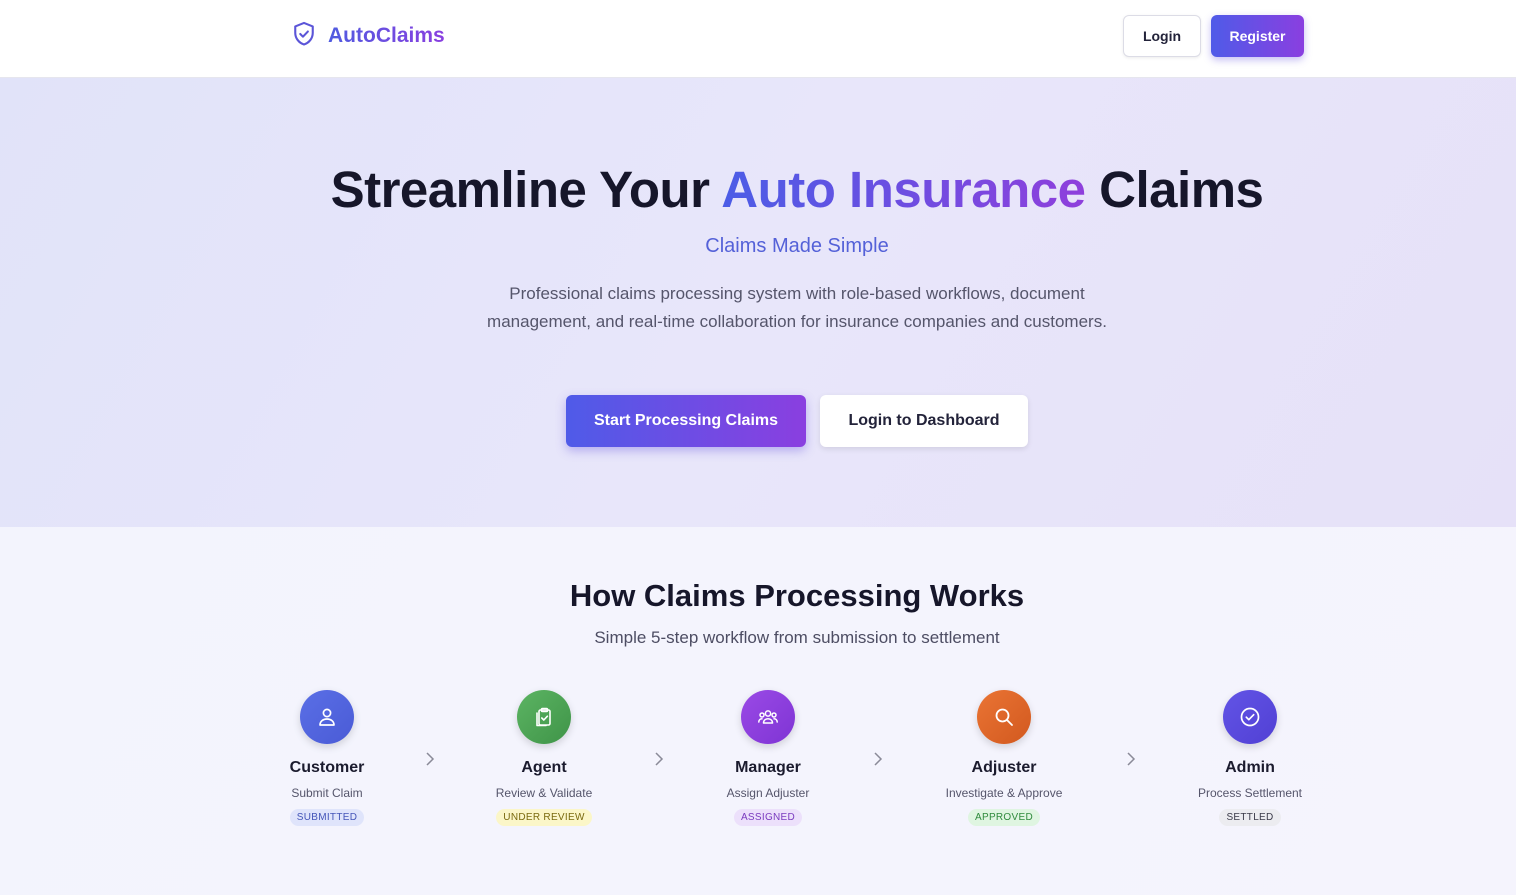  I want to click on top-navigation-bar: AutoClaims Login Register, so click(758, 39).